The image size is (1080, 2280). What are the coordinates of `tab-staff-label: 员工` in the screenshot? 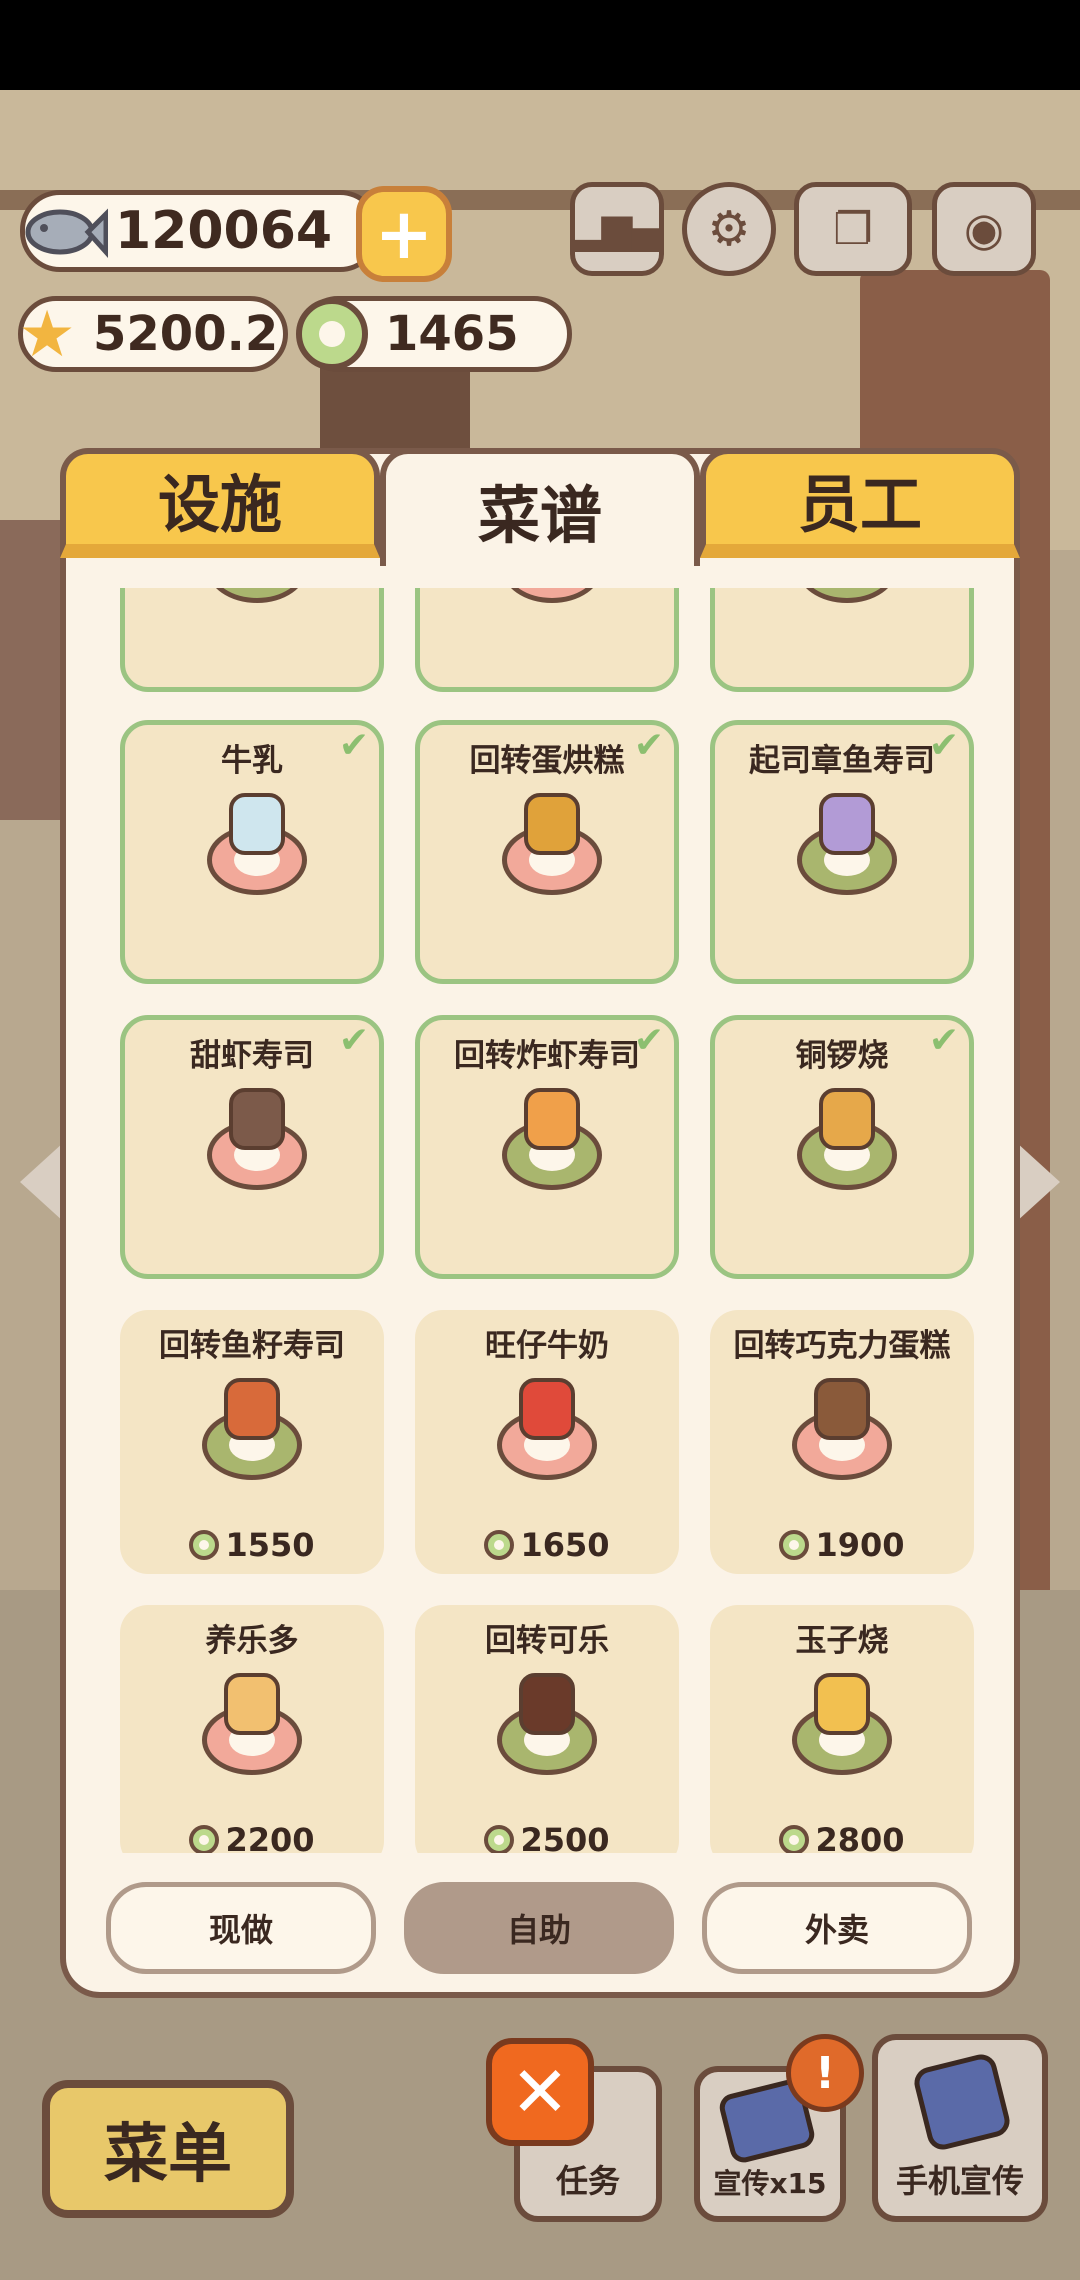 It's located at (859, 504).